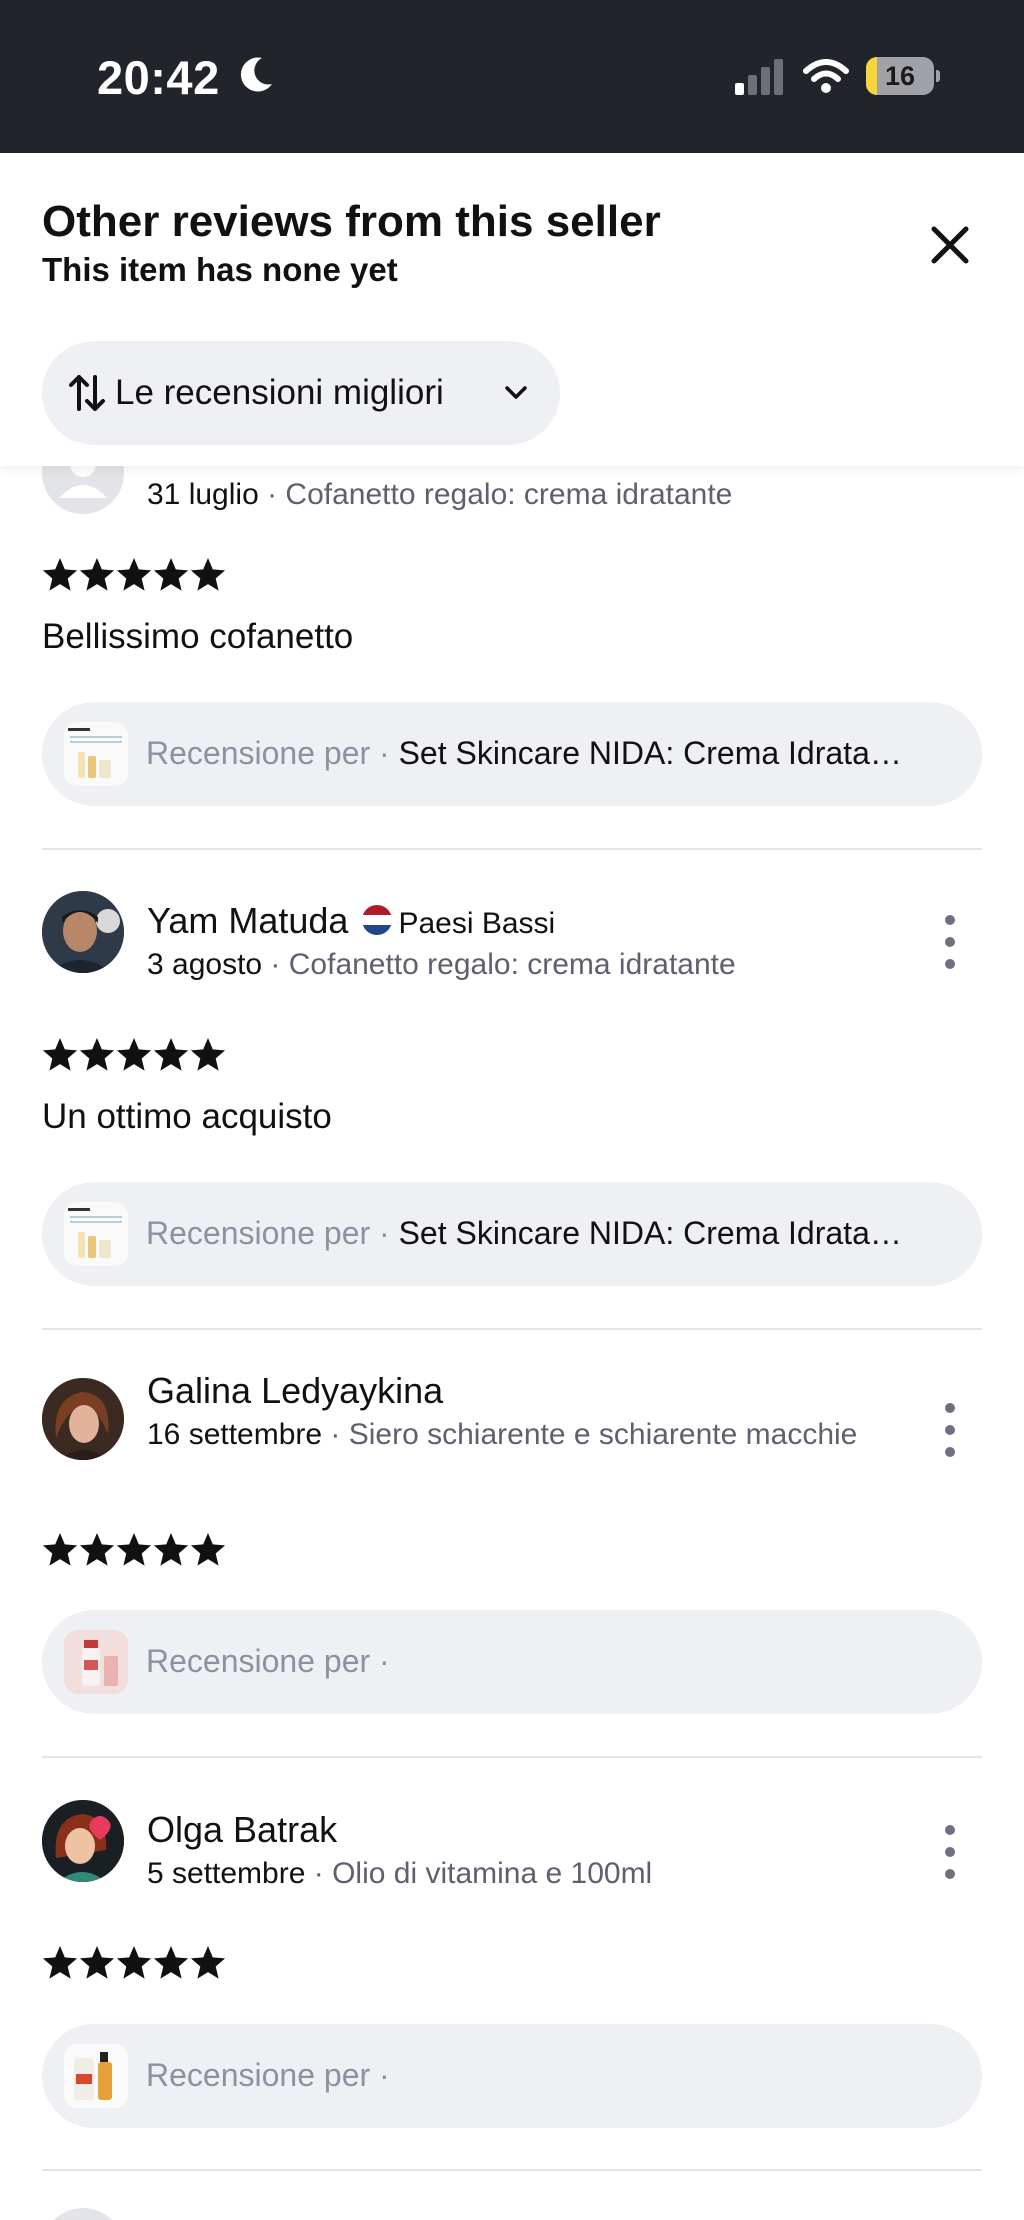 The height and width of the screenshot is (2220, 1024). Describe the element at coordinates (235, 1434) in the screenshot. I see `review-date: 16 settembre` at that location.